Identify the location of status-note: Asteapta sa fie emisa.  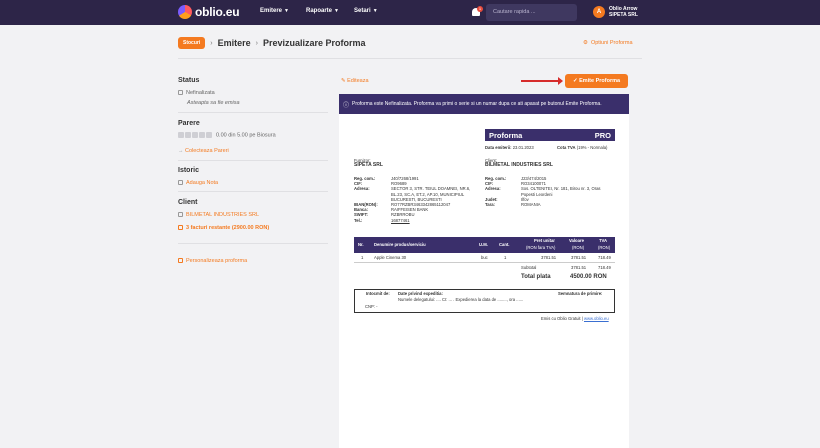
(213, 103).